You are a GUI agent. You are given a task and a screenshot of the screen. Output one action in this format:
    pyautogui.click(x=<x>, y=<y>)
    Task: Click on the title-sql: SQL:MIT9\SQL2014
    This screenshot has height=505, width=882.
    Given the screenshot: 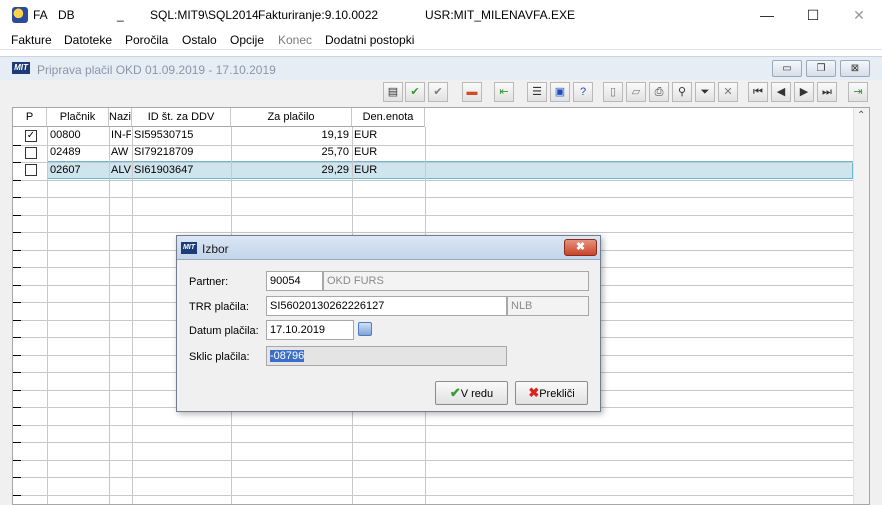 What is the action you would take?
    pyautogui.click(x=204, y=15)
    